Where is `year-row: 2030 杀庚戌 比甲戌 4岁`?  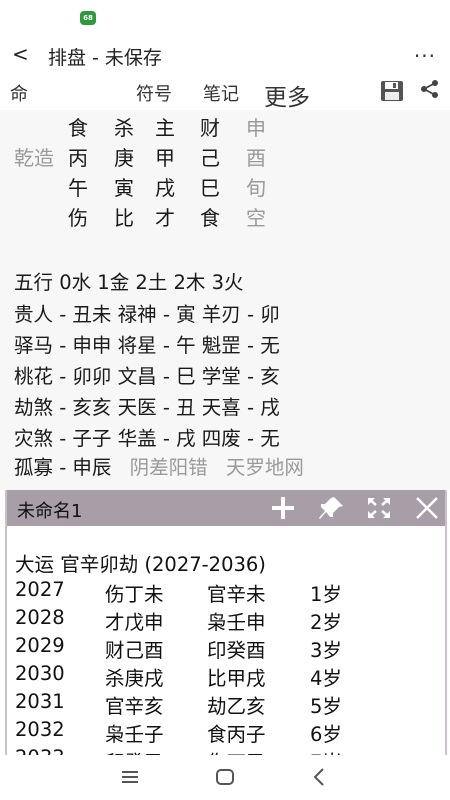
year-row: 2030 杀庚戌 比甲戌 4岁 is located at coordinates (225, 676).